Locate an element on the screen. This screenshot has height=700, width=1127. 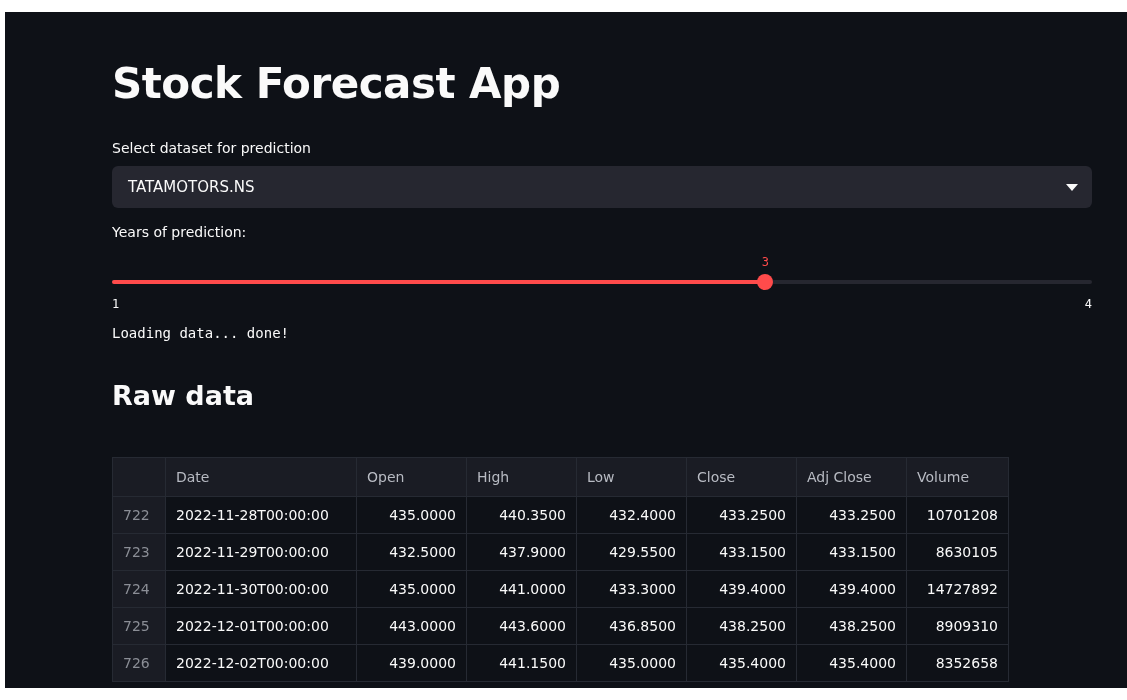
column-header: Date is located at coordinates (261, 477).